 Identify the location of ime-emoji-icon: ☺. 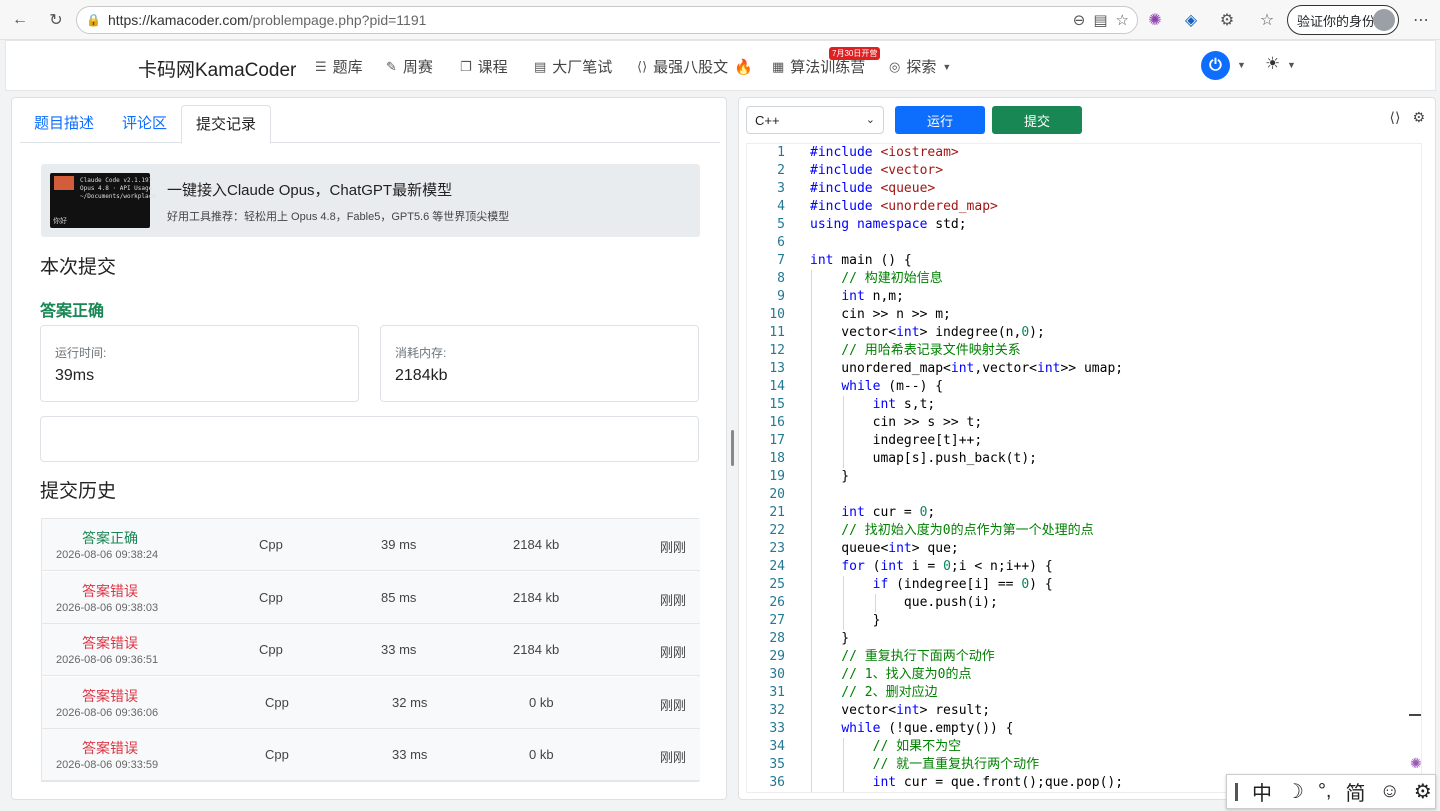
(1390, 791).